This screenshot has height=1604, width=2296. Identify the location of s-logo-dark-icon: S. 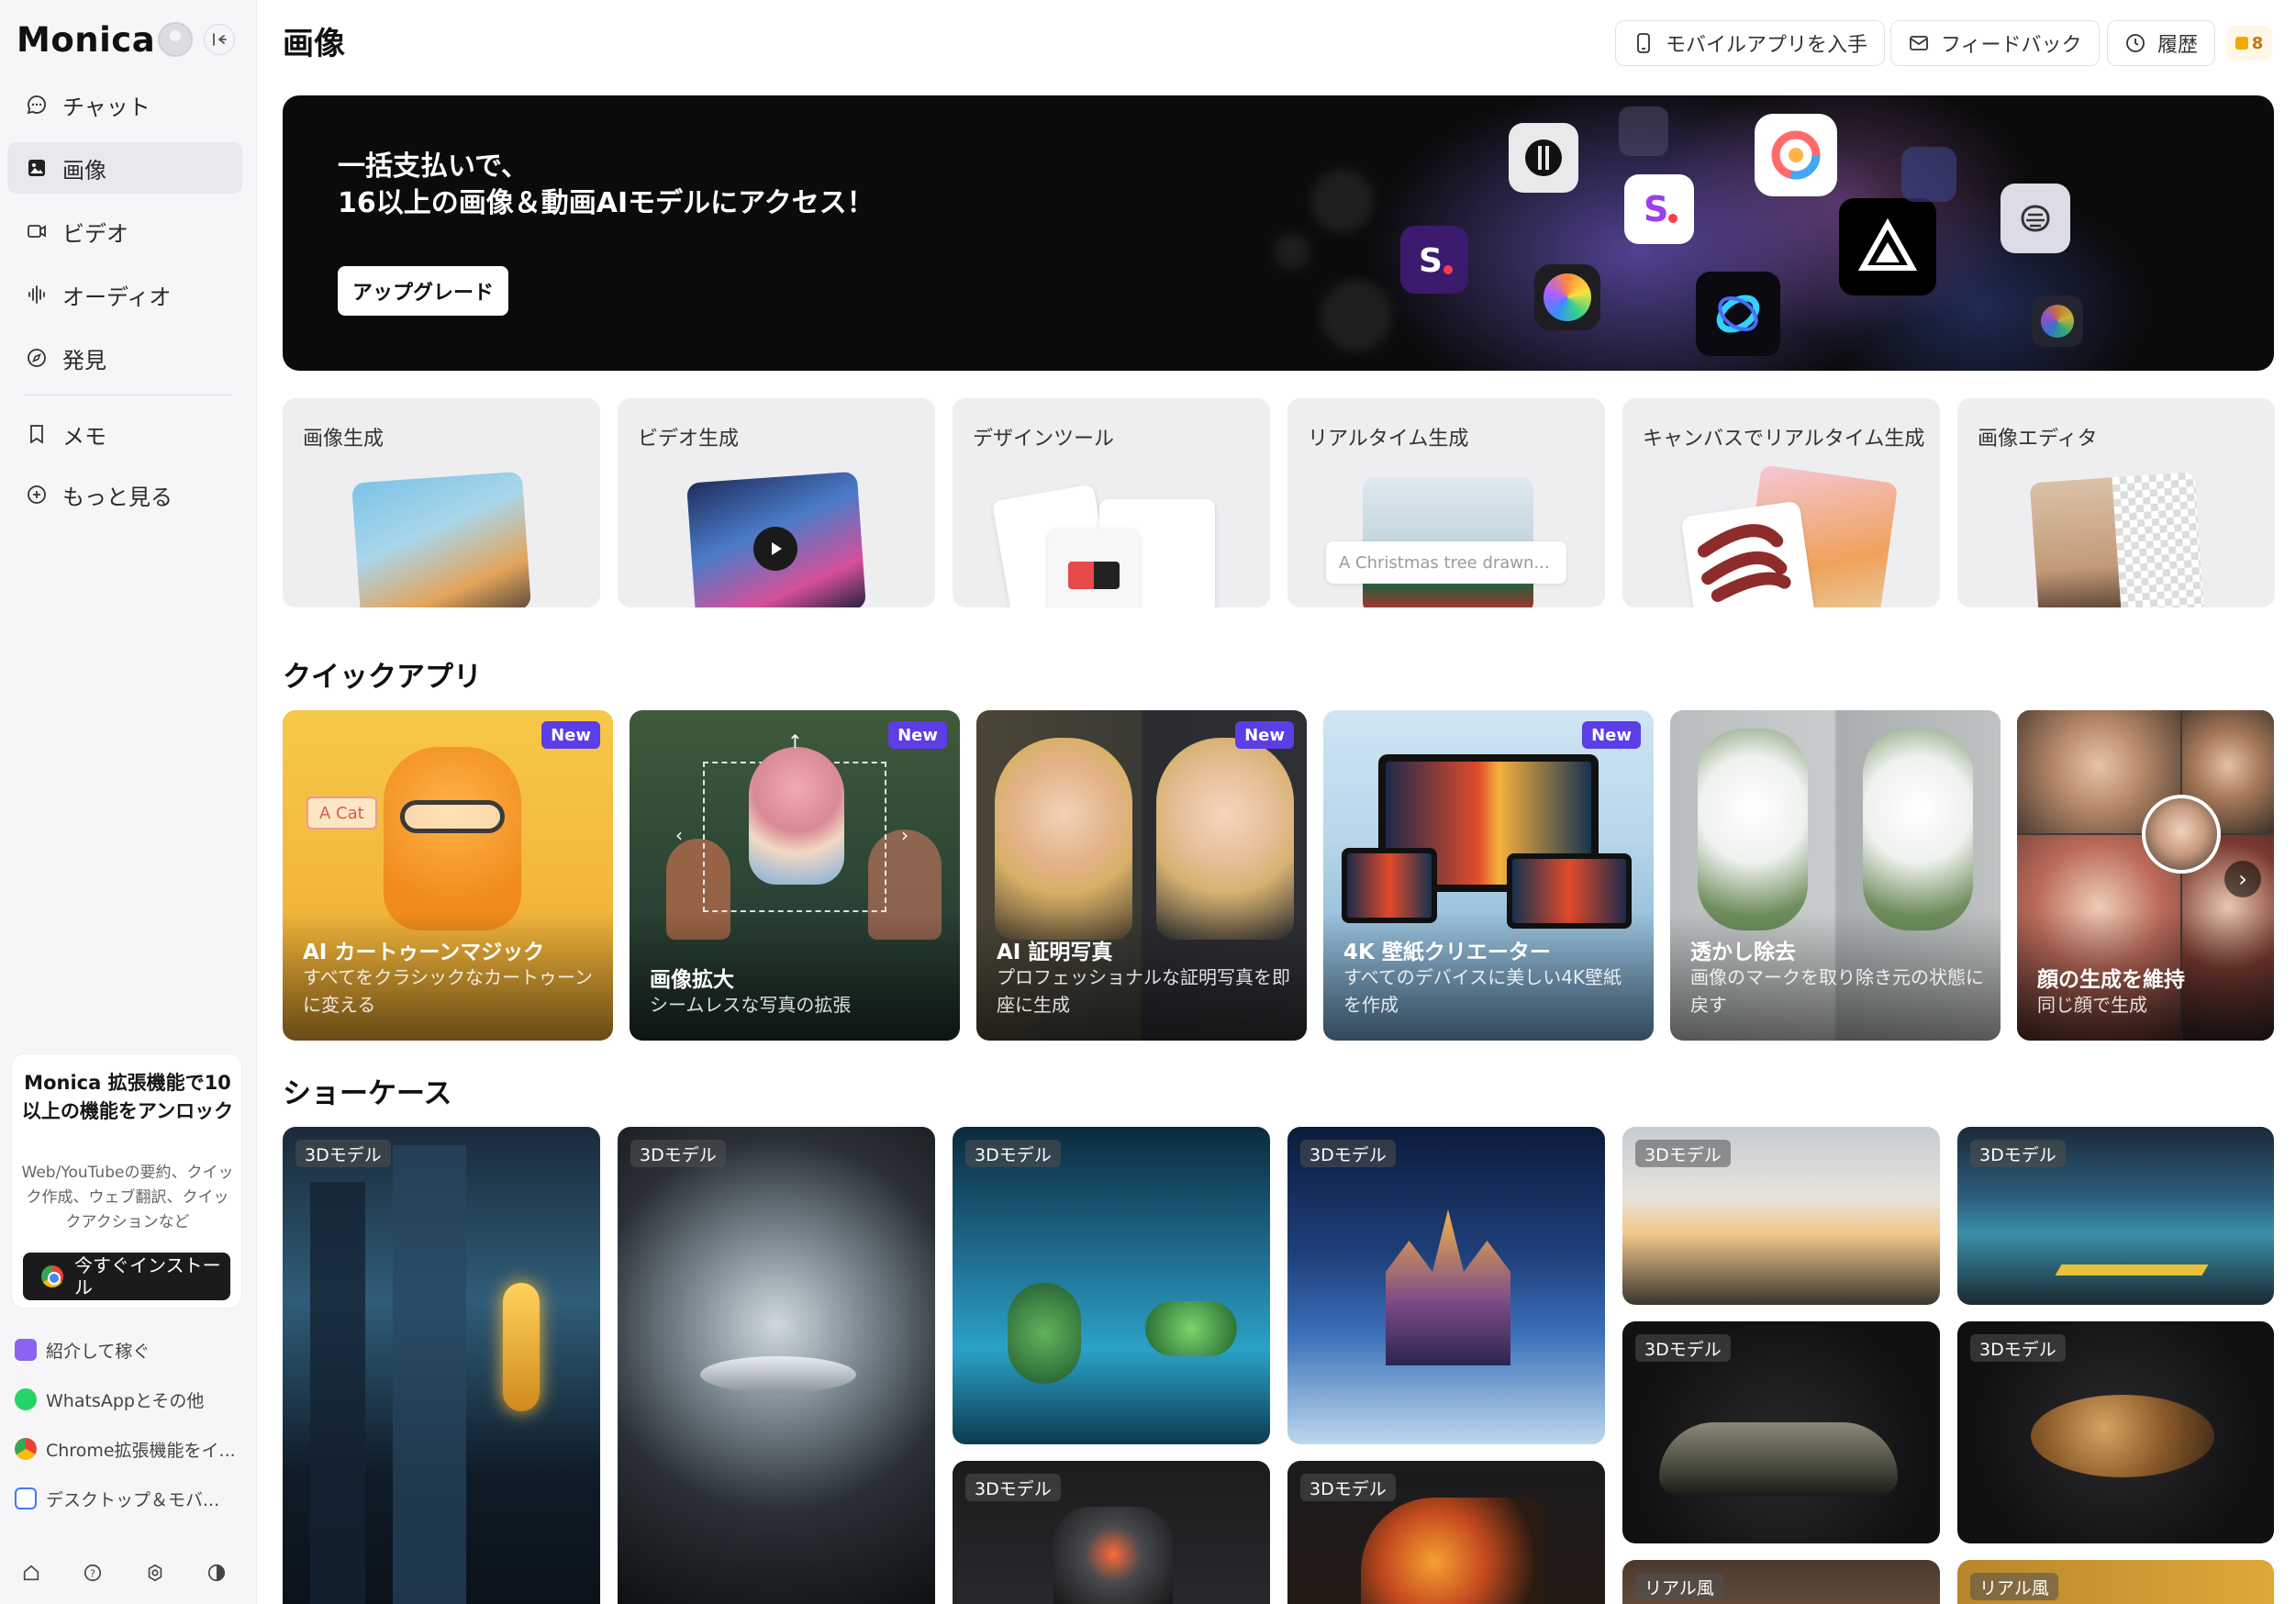
(1434, 260).